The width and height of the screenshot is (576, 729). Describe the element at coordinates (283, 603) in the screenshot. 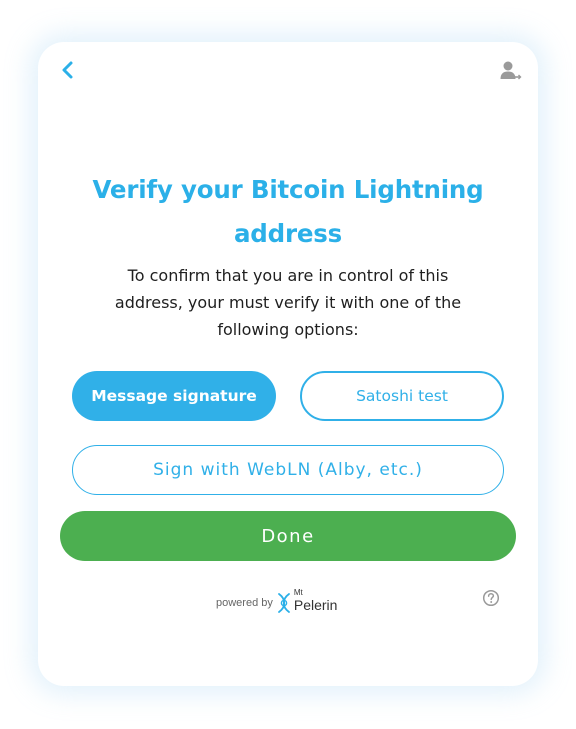

I see `mt-pelerin-logo-icon` at that location.